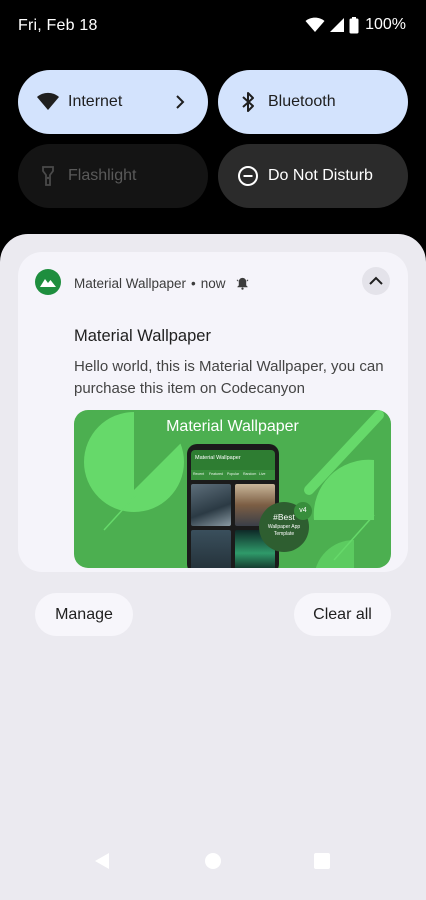 This screenshot has height=900, width=426. Describe the element at coordinates (248, 176) in the screenshot. I see `do-not-disturb-icon` at that location.